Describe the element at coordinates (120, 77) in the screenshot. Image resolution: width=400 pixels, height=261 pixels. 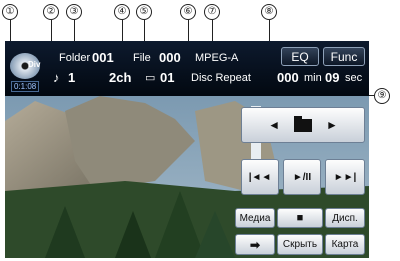
I see `audio-channels: 2ch` at that location.